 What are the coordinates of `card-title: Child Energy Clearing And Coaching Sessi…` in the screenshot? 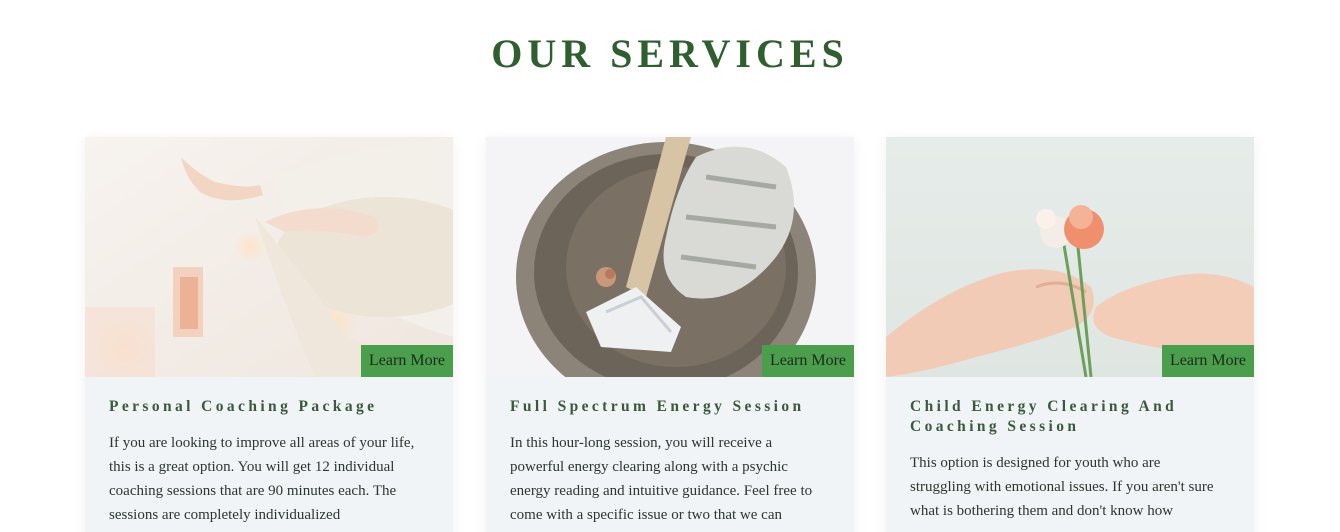 It's located at (1044, 416).